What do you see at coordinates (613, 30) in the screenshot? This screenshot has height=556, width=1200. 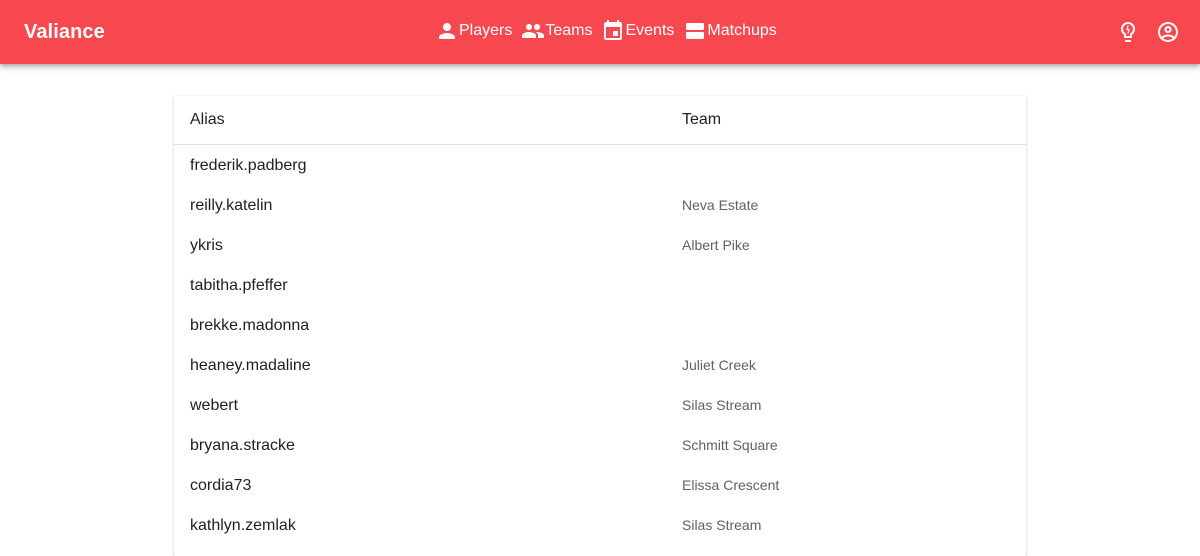 I see `calendar-icon` at bounding box center [613, 30].